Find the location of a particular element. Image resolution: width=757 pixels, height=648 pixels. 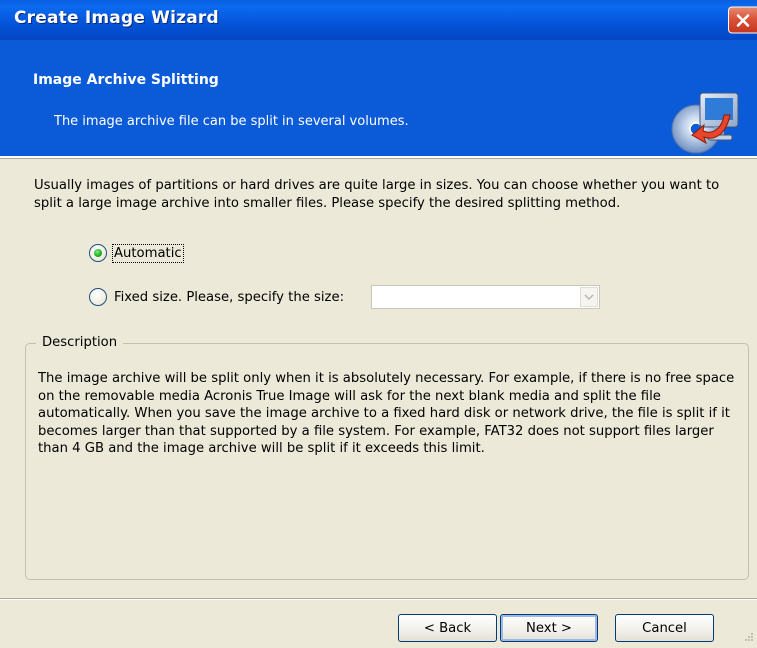

fixed-size-option: Fixed size. Please, specify the size: is located at coordinates (216, 297).